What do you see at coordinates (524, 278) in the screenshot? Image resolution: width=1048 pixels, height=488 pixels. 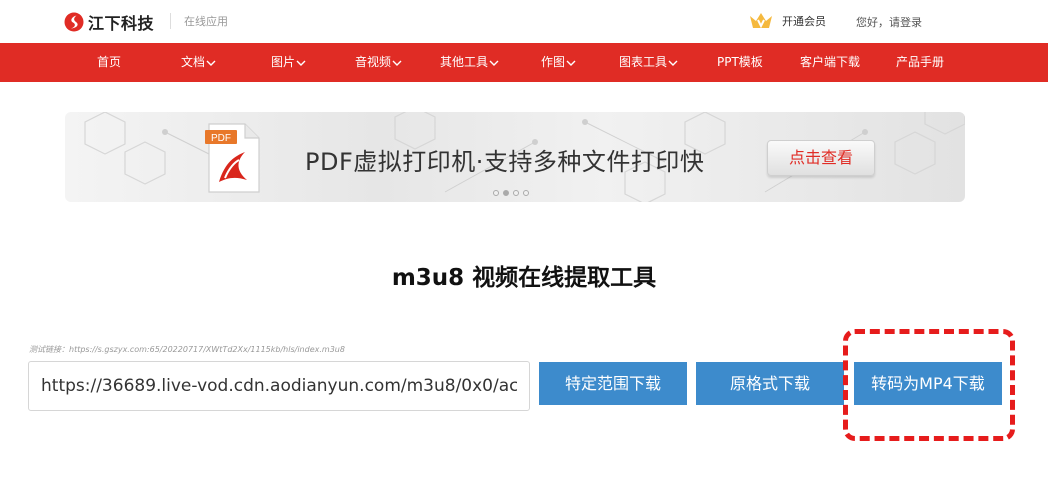 I see `page-title: m3u8 视频在线提取工具` at bounding box center [524, 278].